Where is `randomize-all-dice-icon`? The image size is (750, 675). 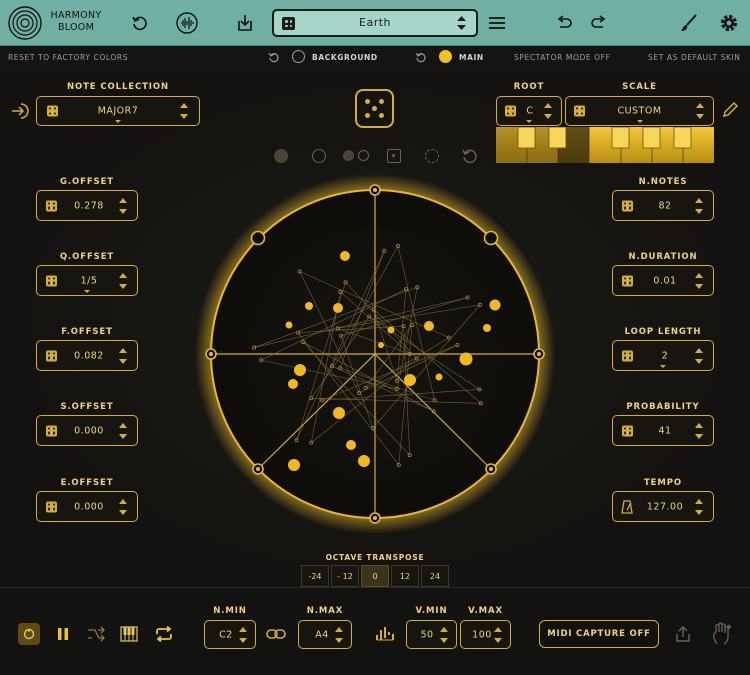
randomize-all-dice-icon is located at coordinates (374, 108).